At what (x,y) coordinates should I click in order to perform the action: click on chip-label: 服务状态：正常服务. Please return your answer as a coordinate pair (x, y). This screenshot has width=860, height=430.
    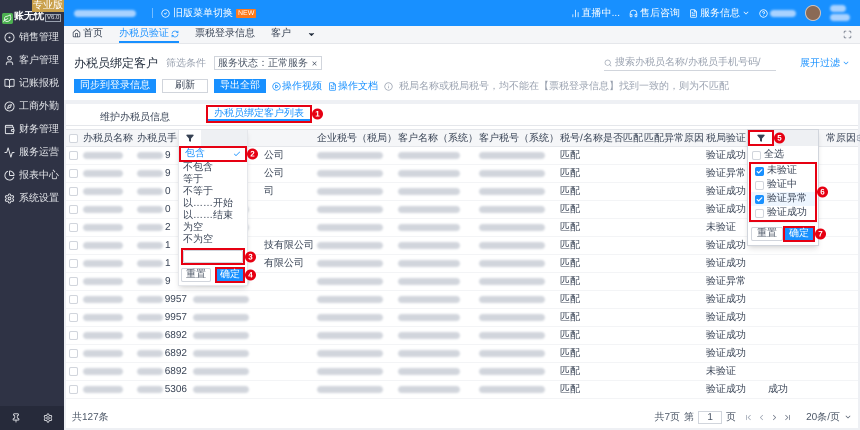
    Looking at the image, I should click on (263, 63).